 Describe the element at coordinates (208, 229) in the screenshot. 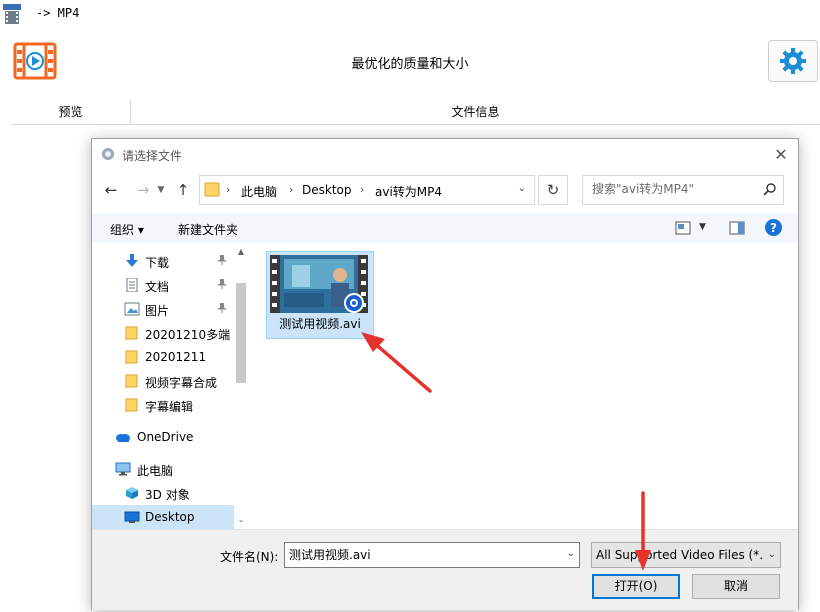

I see `new-folder-button: 新建文件夹` at that location.